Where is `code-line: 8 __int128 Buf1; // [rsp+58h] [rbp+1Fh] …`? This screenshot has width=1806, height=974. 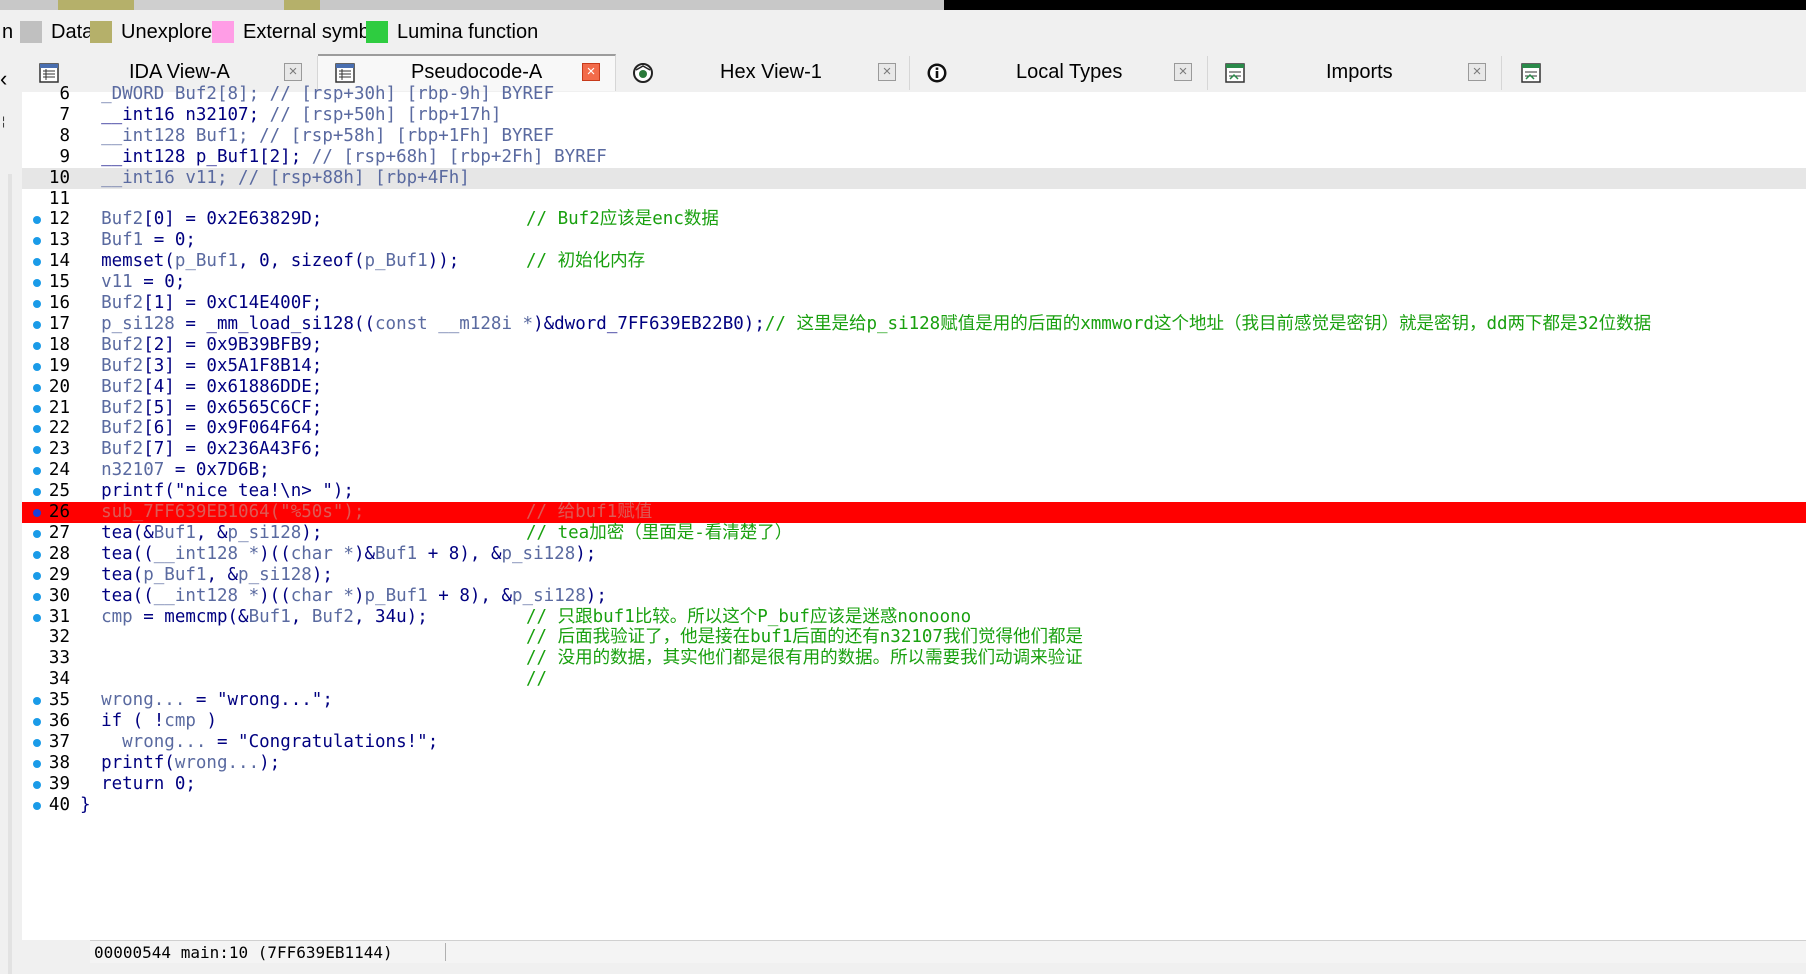
code-line: 8 __int128 Buf1; // [rsp+58h] [rbp+1Fh] … is located at coordinates (914, 136).